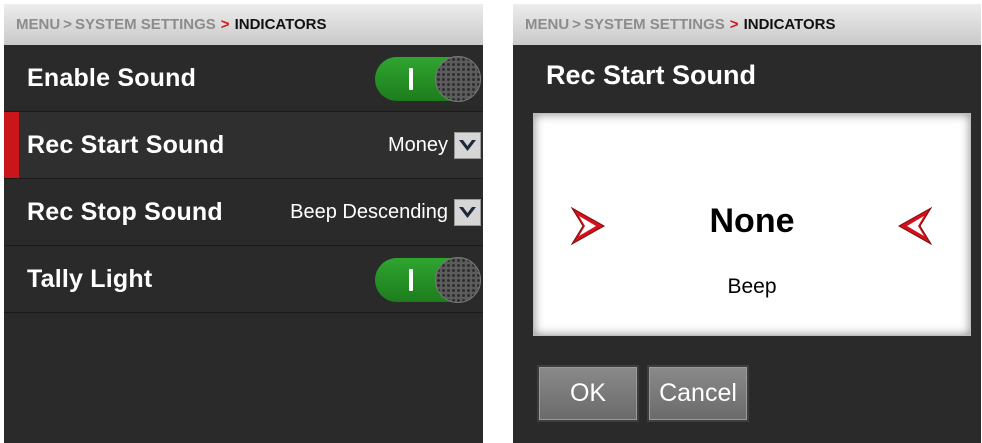  Describe the element at coordinates (125, 211) in the screenshot. I see `menu-row-label: Rec Stop Sound` at that location.